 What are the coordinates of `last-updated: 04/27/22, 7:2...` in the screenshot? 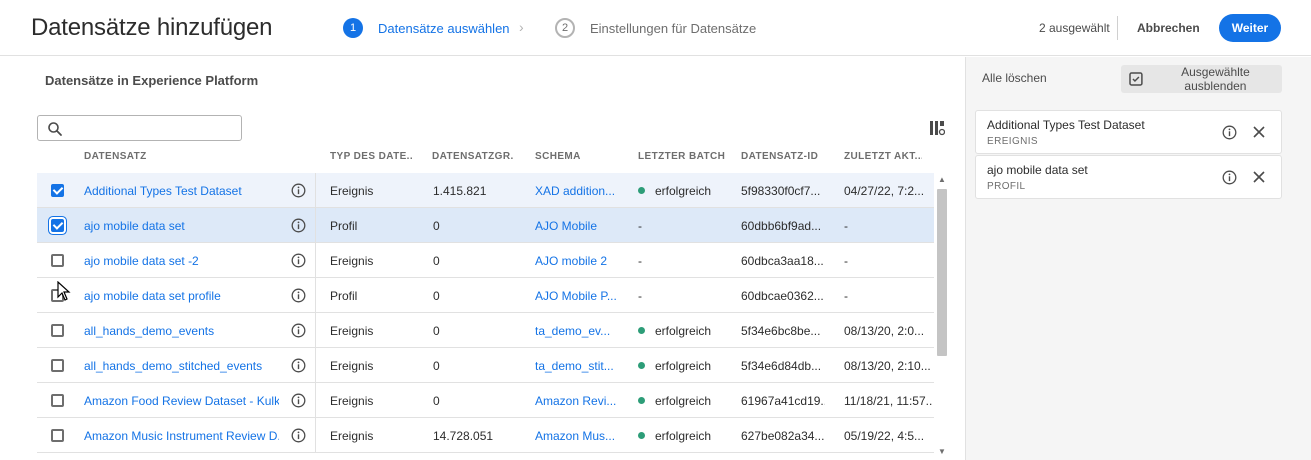 It's located at (884, 190).